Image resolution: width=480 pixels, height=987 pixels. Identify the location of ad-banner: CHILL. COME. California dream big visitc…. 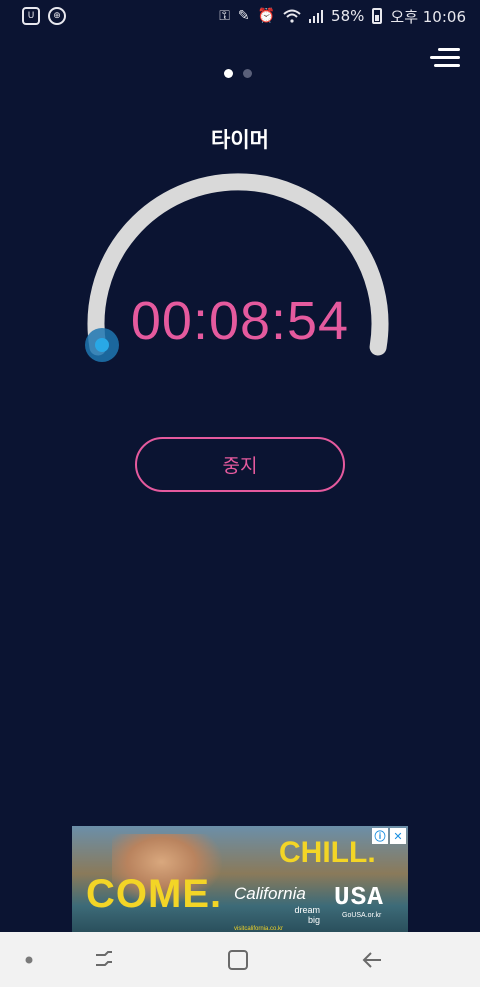
(240, 879).